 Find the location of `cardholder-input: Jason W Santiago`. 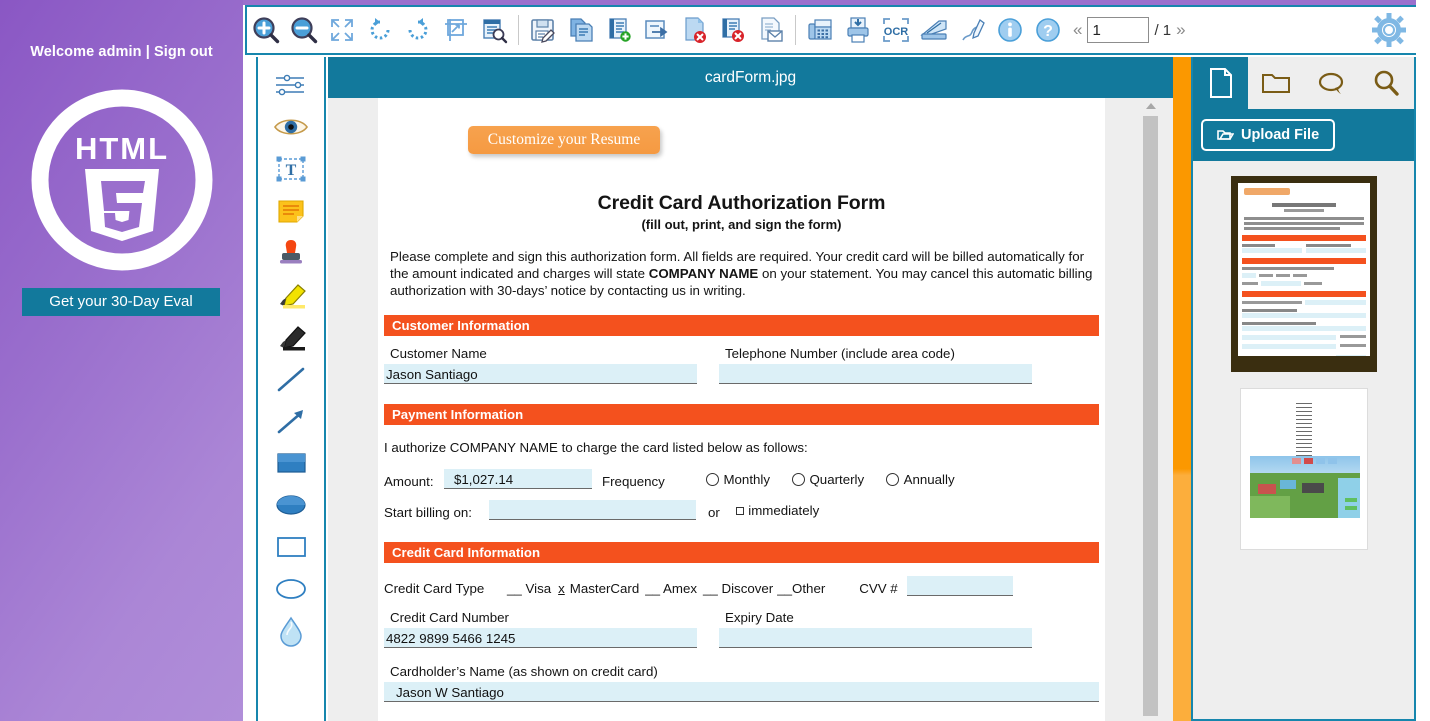

cardholder-input: Jason W Santiago is located at coordinates (741, 692).